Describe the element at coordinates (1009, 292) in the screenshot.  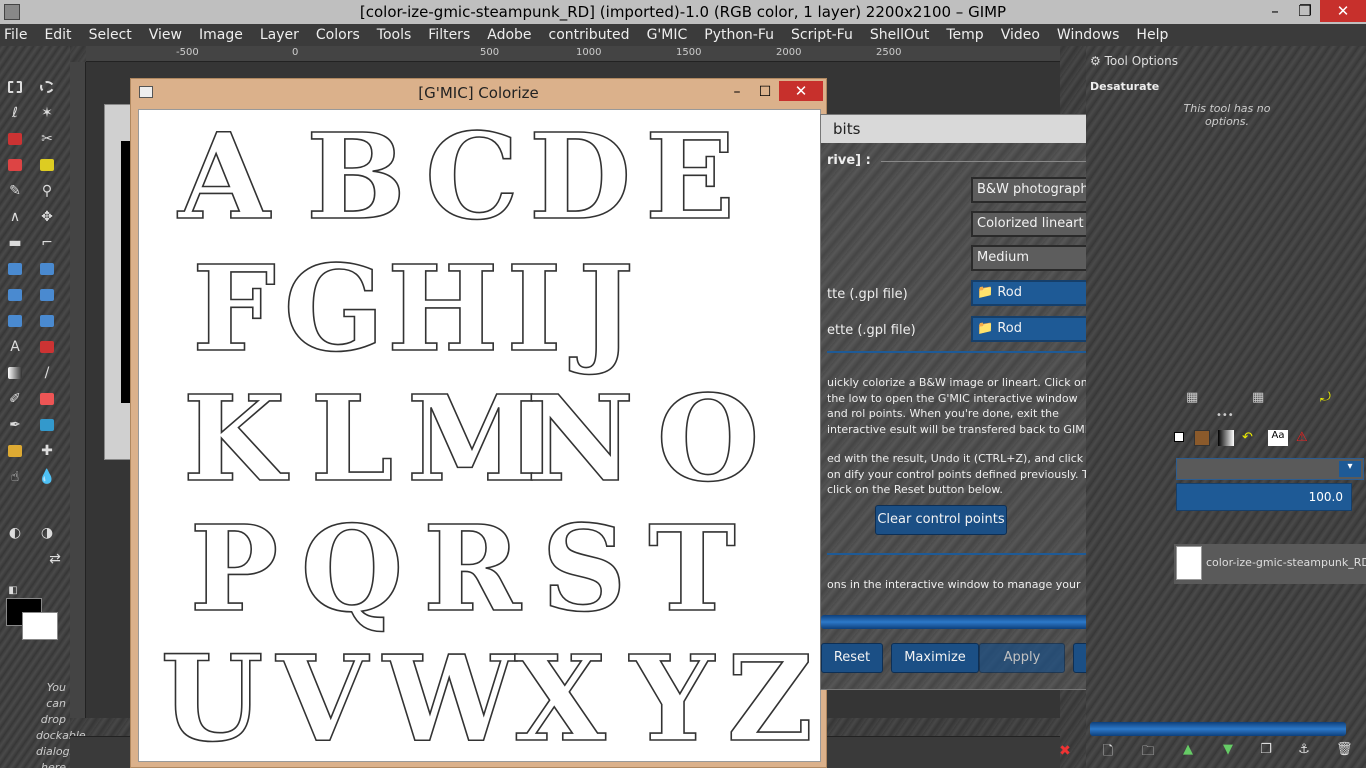
I see `palette1-value: Rod` at that location.